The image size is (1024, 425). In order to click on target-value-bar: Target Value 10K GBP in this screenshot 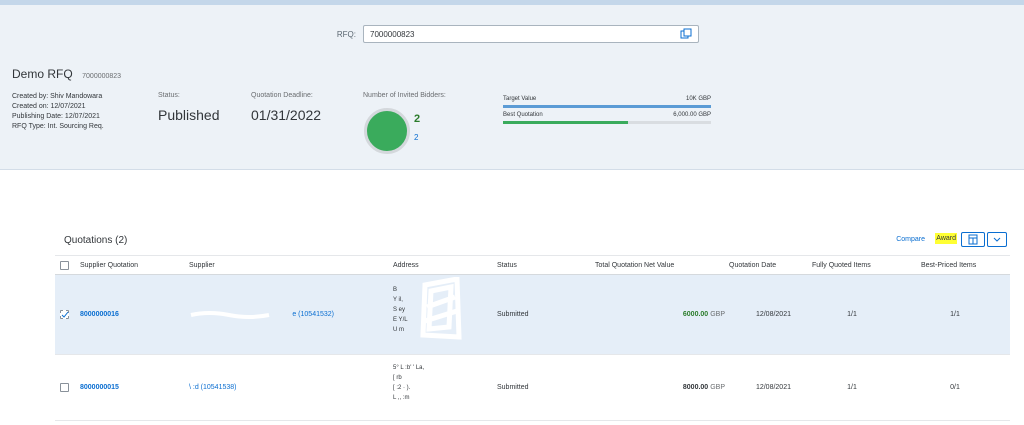, I will do `click(607, 102)`.